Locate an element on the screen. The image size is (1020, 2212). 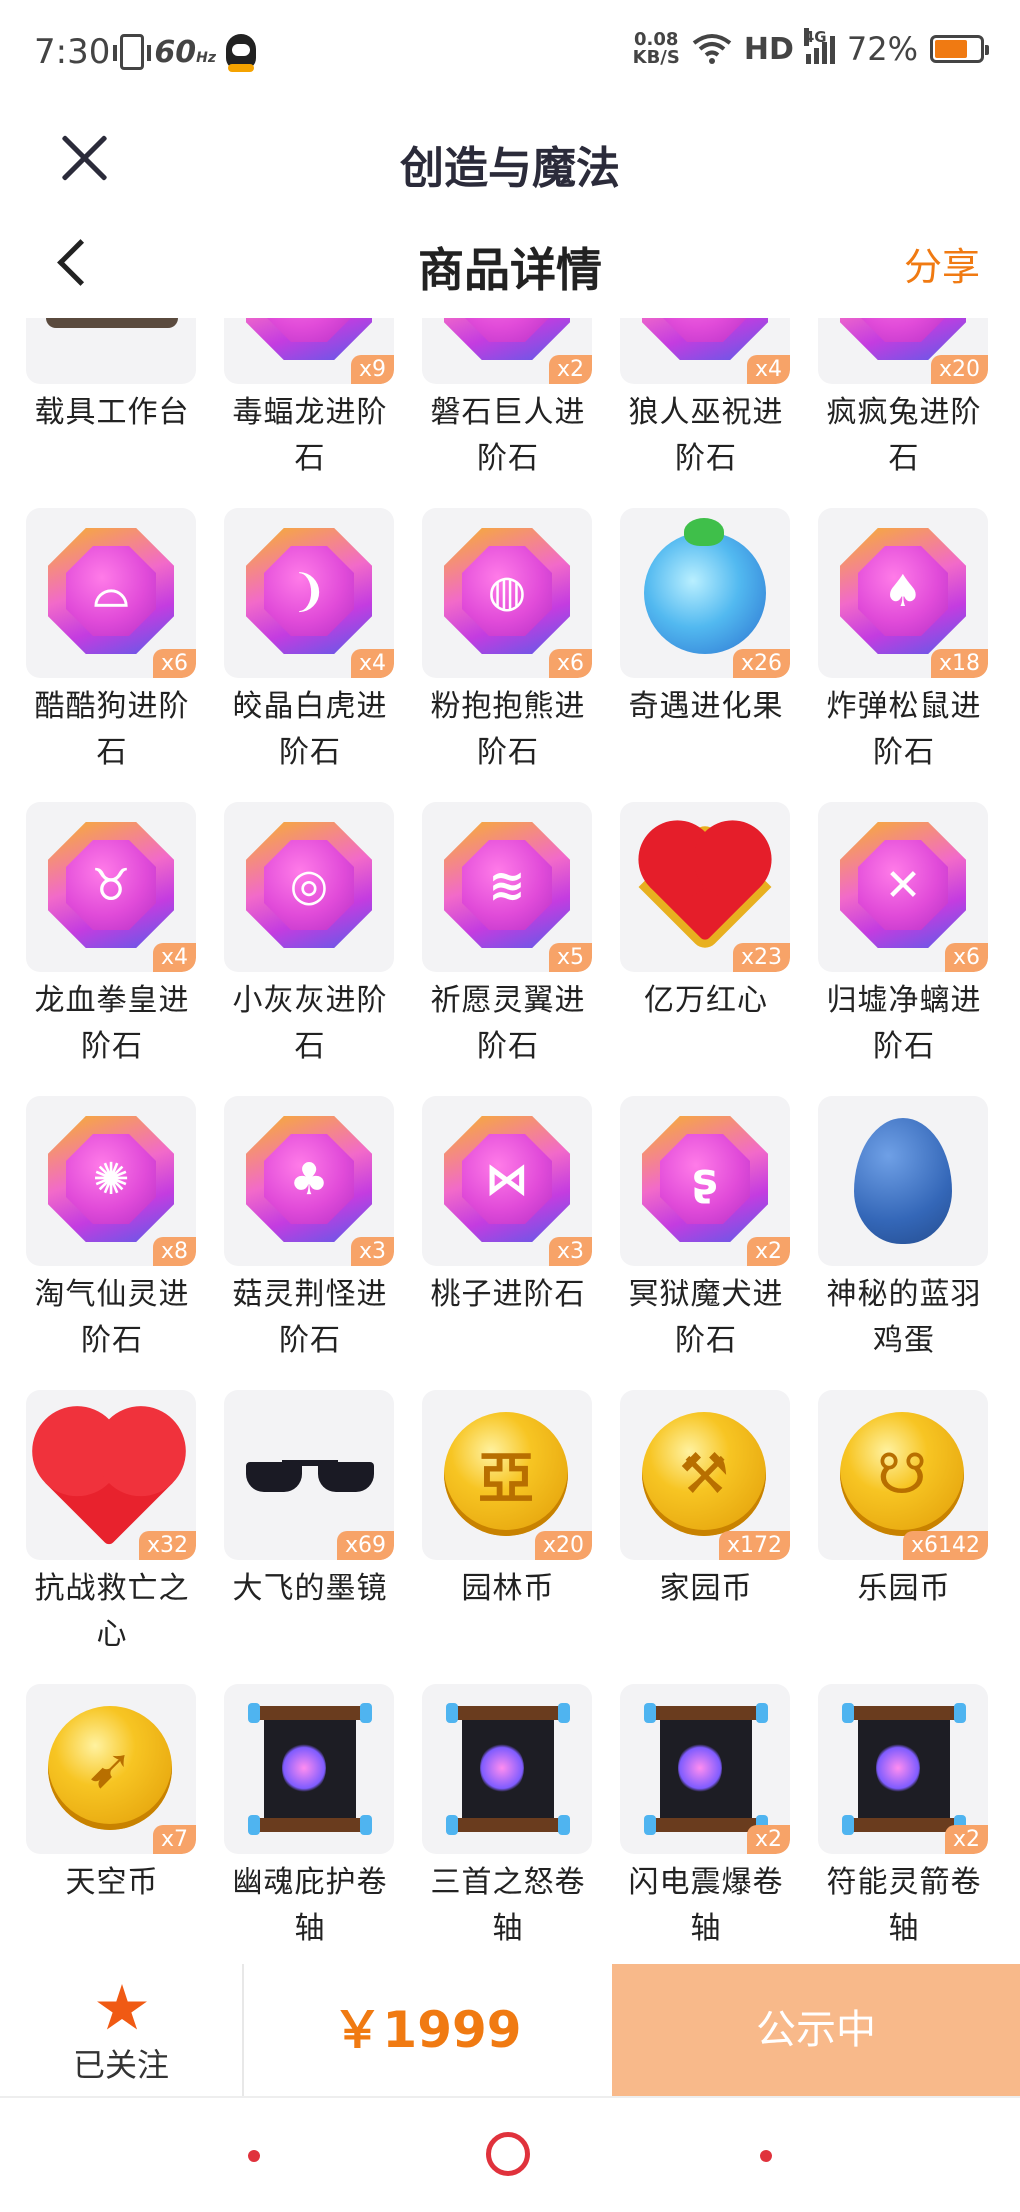
item-card: ⌓ x6 酷酷狗进阶石 is located at coordinates (112, 640).